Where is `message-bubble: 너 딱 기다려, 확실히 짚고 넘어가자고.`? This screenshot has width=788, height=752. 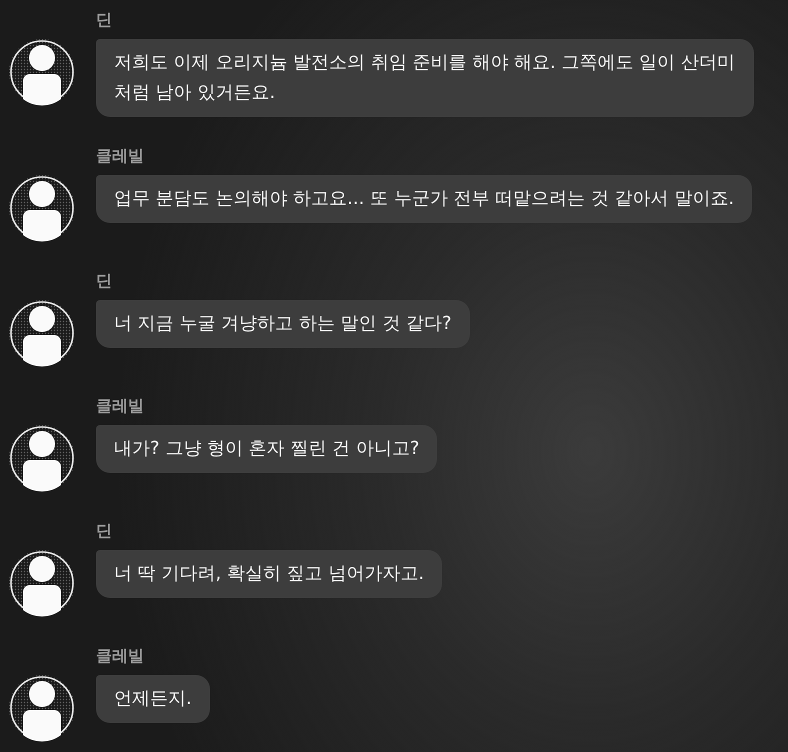
message-bubble: 너 딱 기다려, 확실히 짚고 넘어가자고. is located at coordinates (269, 574).